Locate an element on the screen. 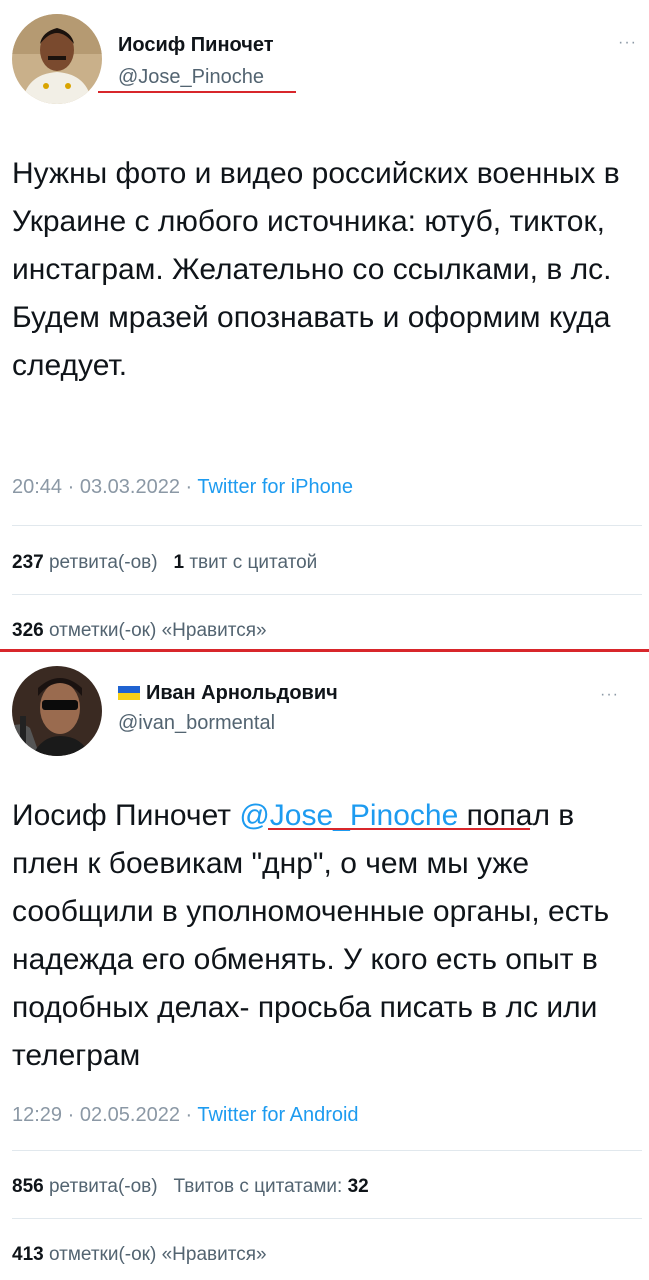 This screenshot has width=649, height=1280. tweet-time: 12:29 is located at coordinates (37, 1115).